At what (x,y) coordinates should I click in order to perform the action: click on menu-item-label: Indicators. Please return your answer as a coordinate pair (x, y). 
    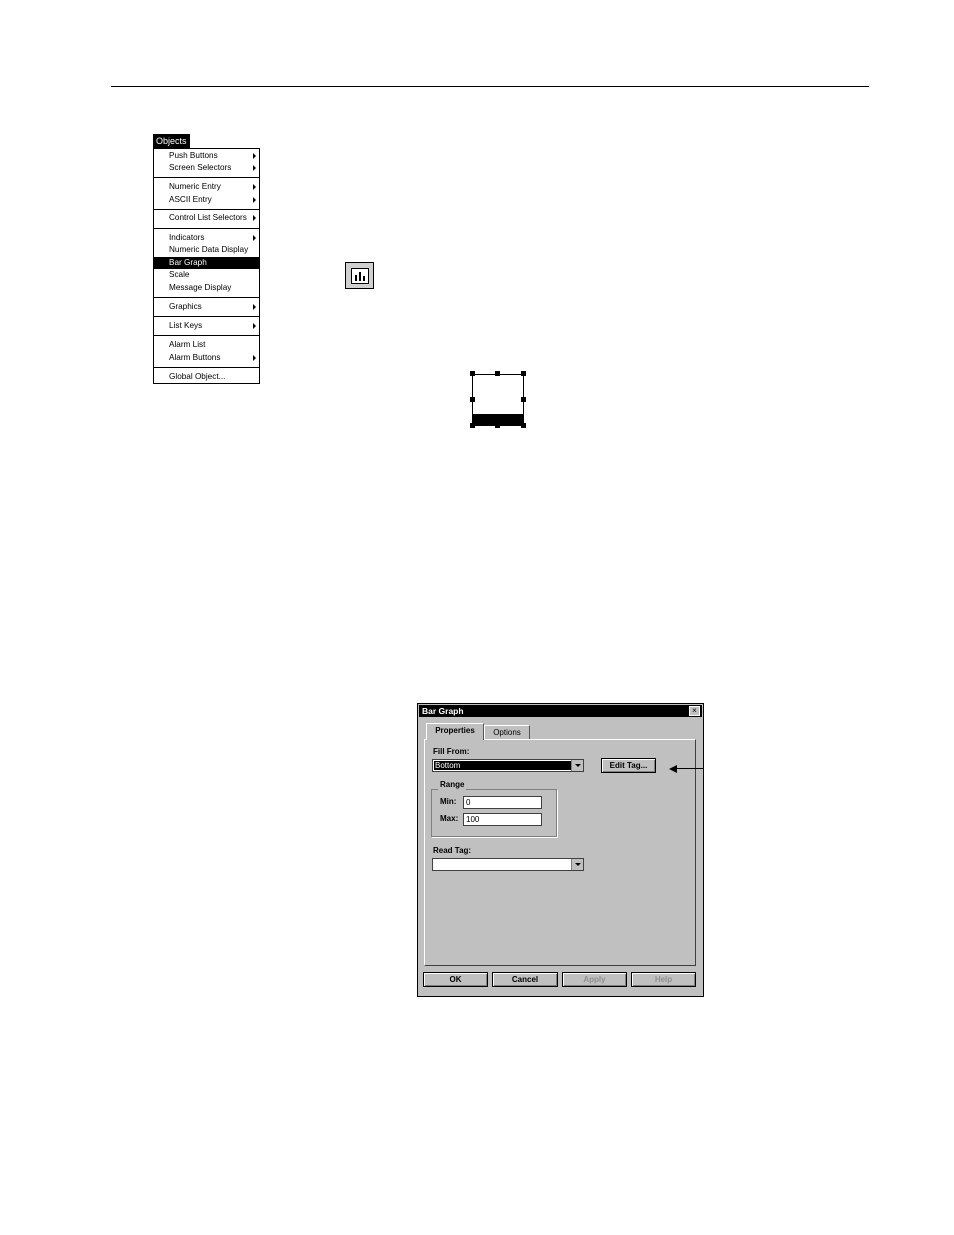
    Looking at the image, I should click on (187, 237).